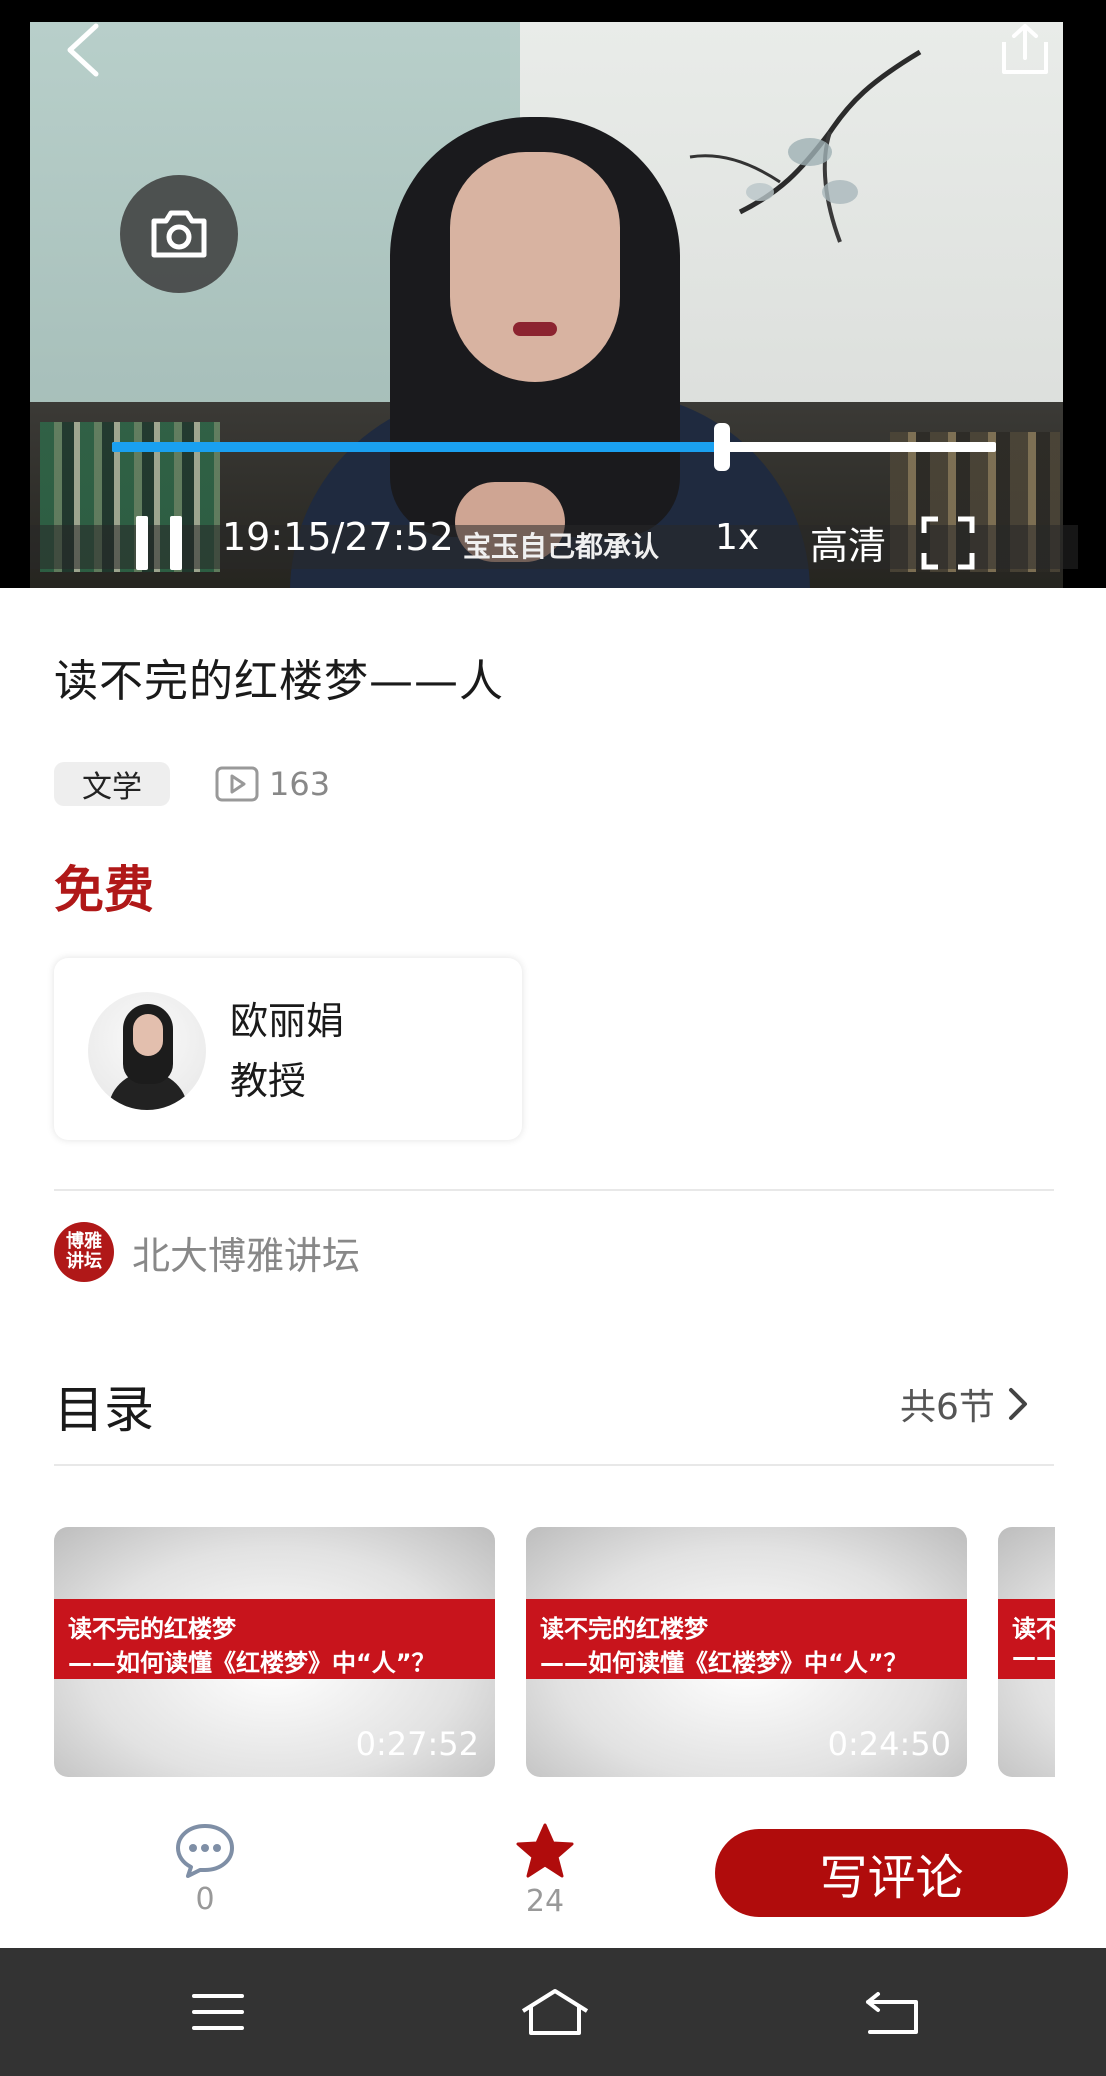 The width and height of the screenshot is (1106, 2076). Describe the element at coordinates (338, 537) in the screenshot. I see `playback-time: 19:15/27:52` at that location.